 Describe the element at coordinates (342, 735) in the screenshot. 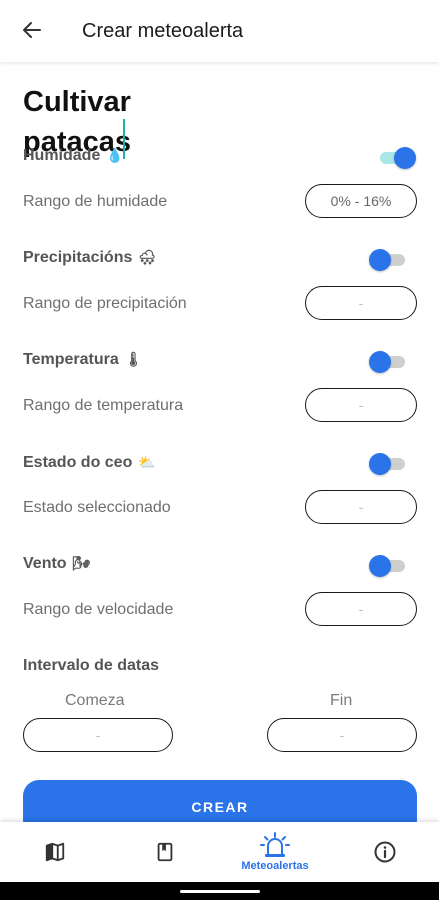

I see `end-date-field: -` at that location.